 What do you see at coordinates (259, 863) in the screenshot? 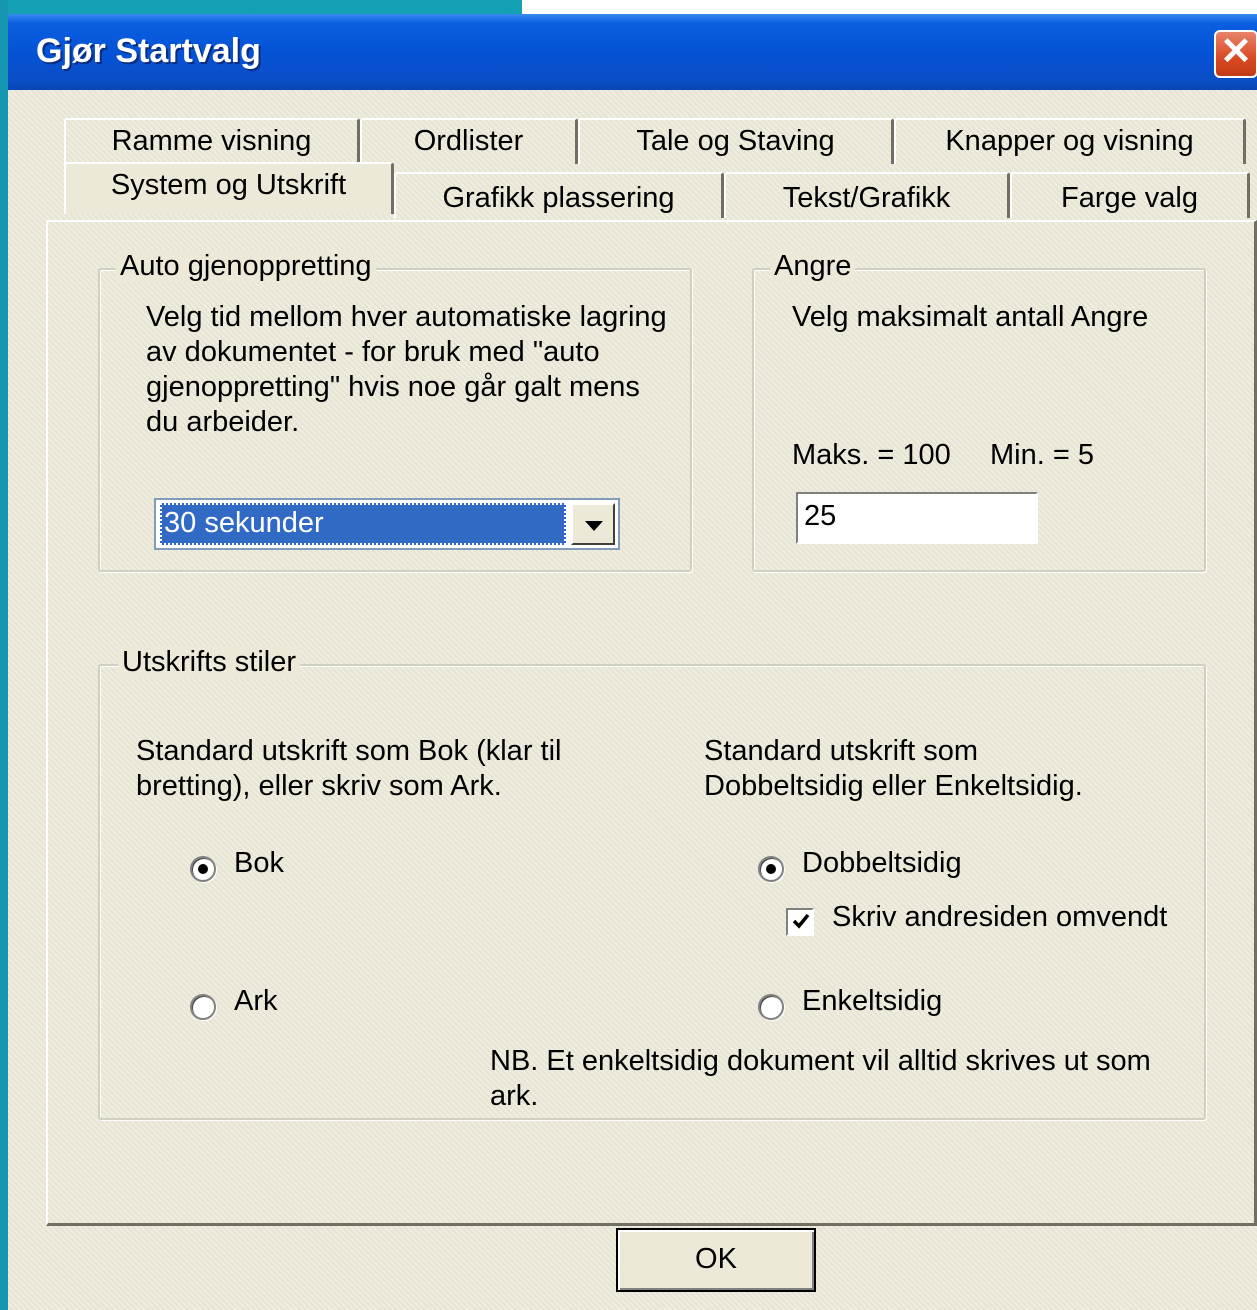
I see `book-label: Bok` at bounding box center [259, 863].